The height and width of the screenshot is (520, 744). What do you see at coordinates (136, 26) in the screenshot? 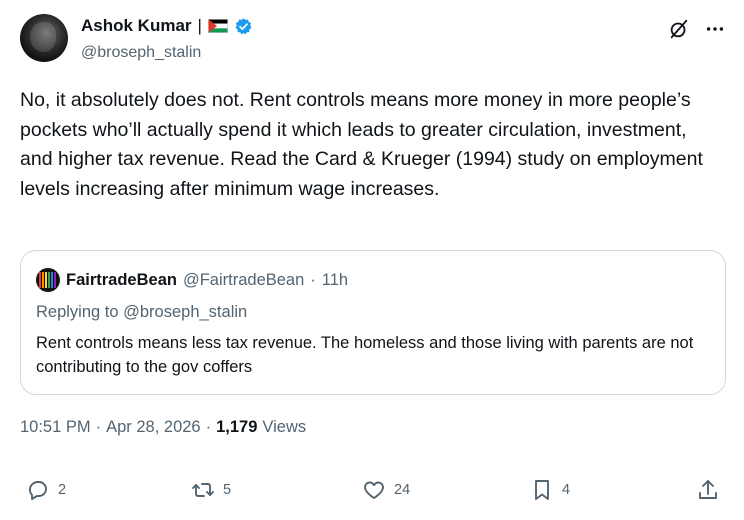
I see `author-display-name: Ashok Kumar` at bounding box center [136, 26].